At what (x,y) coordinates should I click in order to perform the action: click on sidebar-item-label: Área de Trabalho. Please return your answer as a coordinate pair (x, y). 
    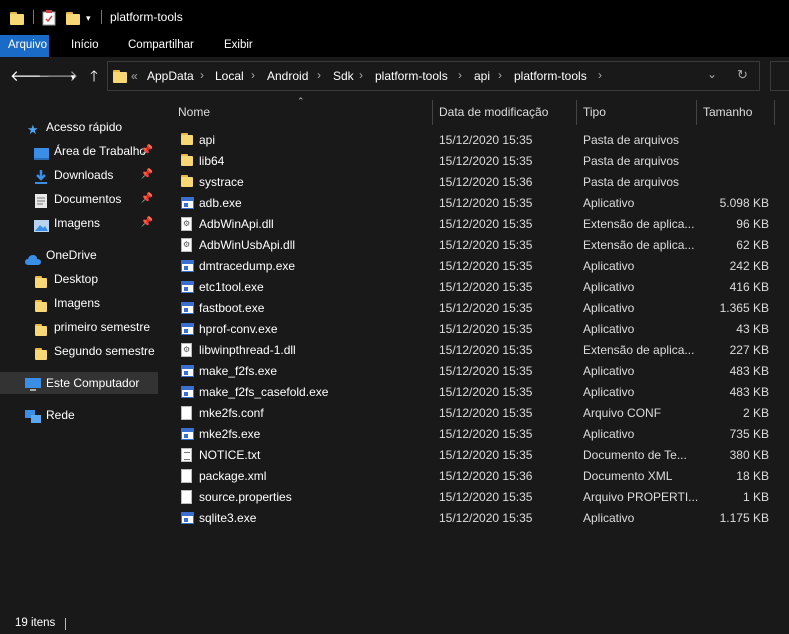
    Looking at the image, I should click on (100, 151).